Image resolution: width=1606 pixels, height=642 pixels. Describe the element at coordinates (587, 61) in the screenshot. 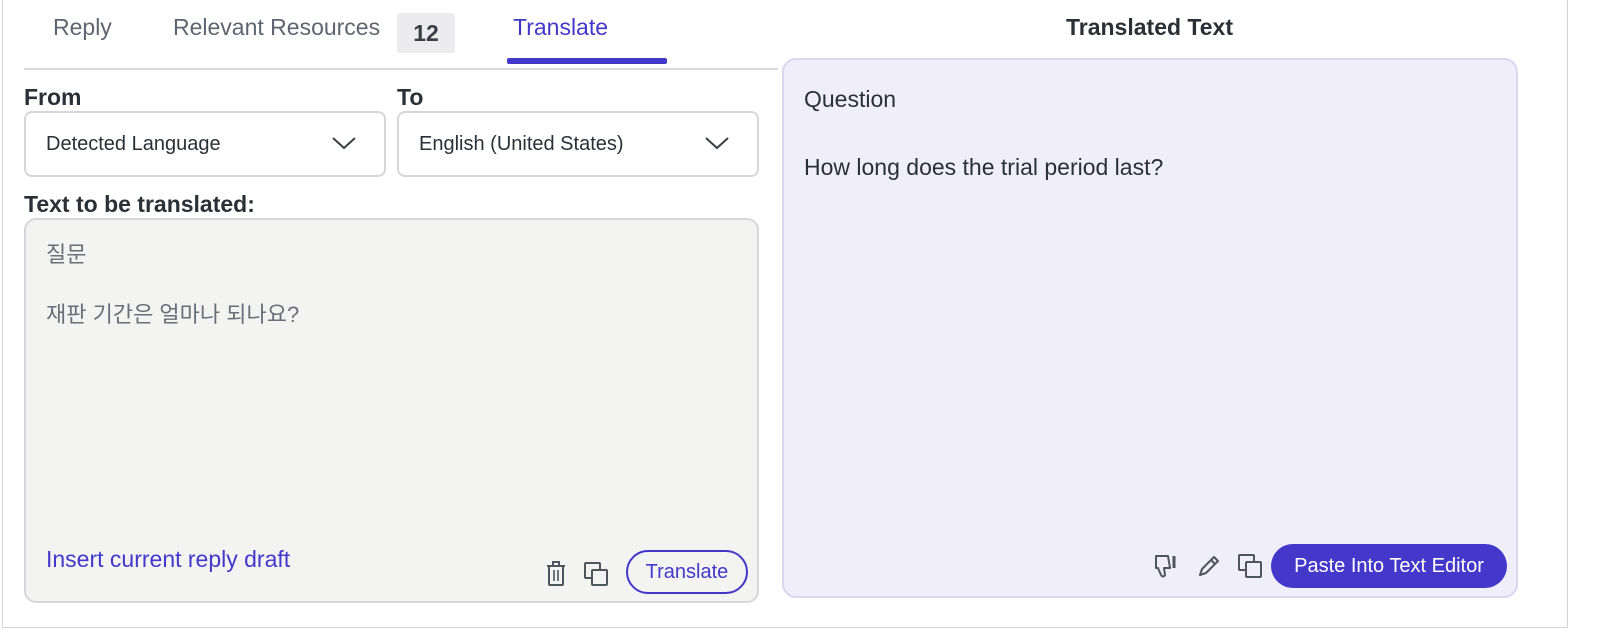

I see `active-tab-indicator` at that location.